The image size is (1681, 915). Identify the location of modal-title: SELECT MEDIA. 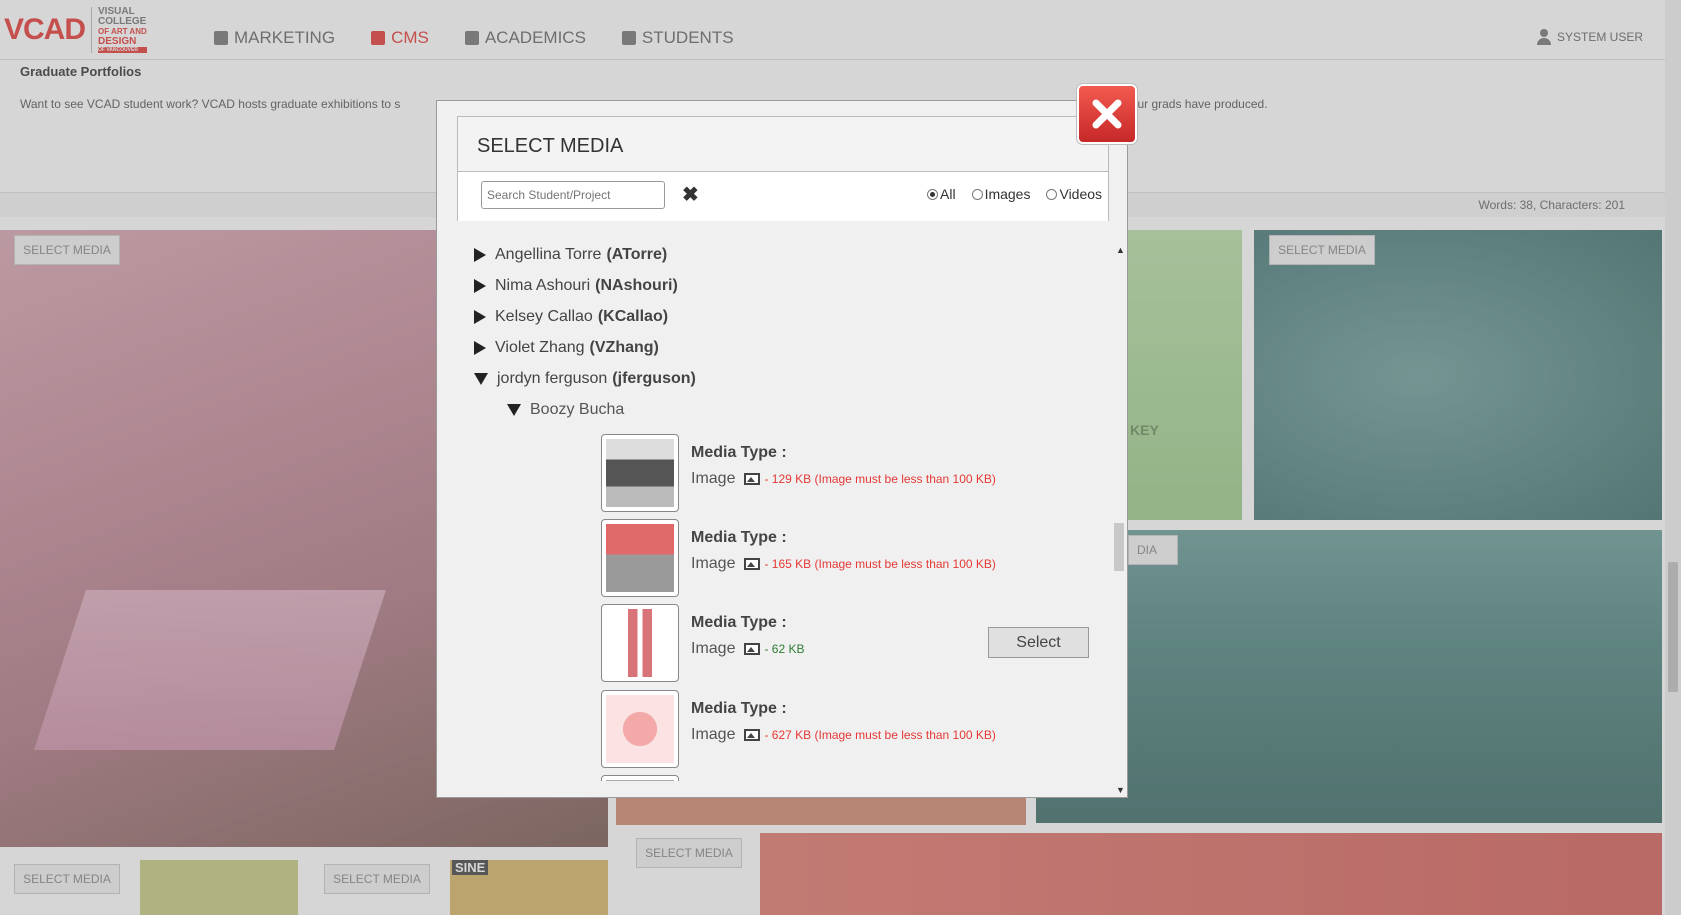
(550, 146).